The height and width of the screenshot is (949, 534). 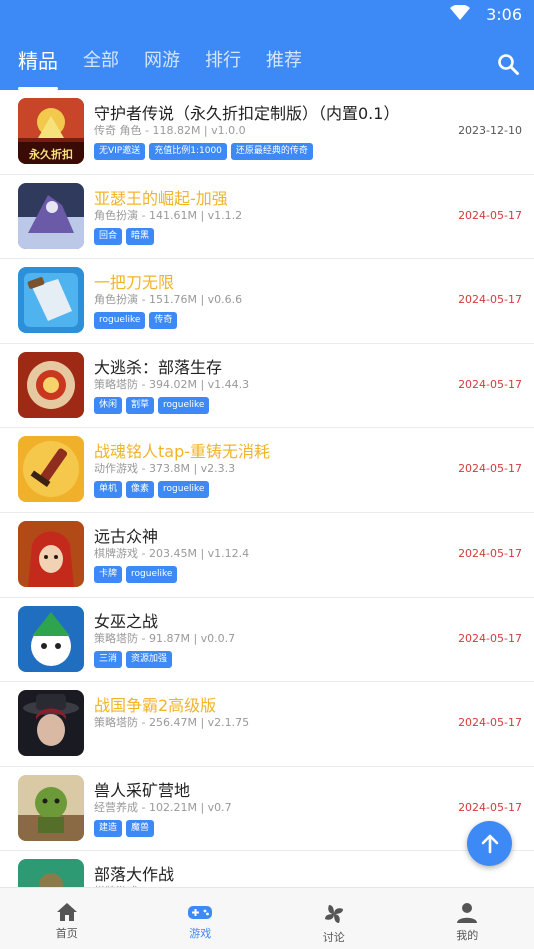 I want to click on knife-icon, so click(x=51, y=300).